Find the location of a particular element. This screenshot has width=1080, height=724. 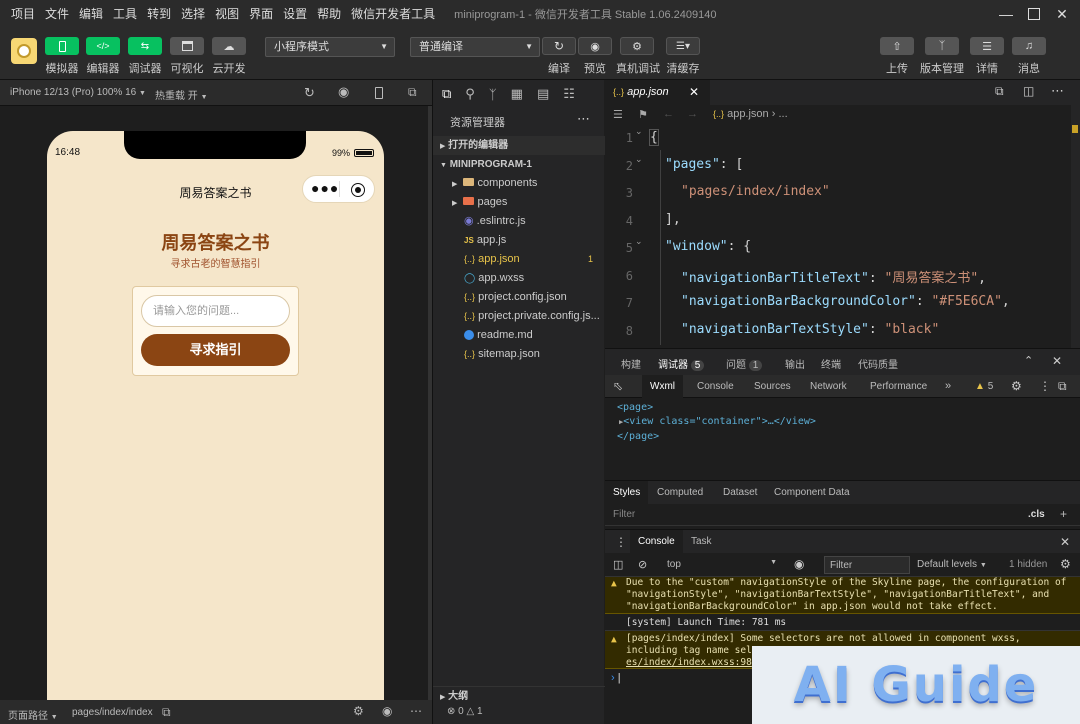

tab-code-quality: 代码质量 is located at coordinates (878, 363).